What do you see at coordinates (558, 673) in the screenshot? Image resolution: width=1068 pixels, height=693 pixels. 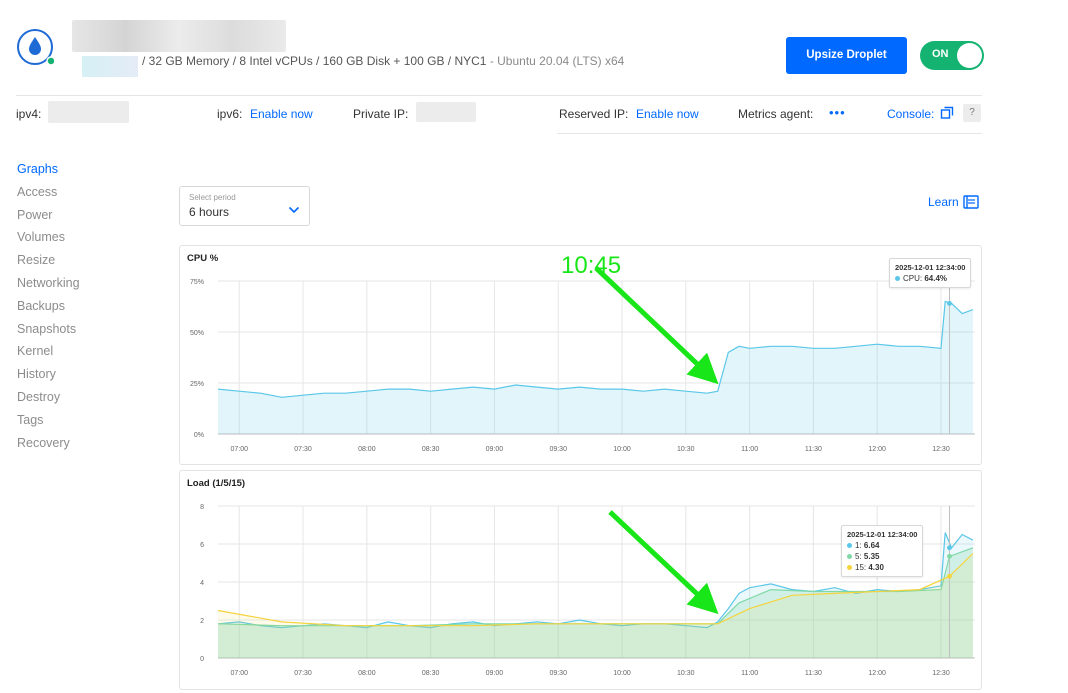 I see `load-x-tick: 09:30` at bounding box center [558, 673].